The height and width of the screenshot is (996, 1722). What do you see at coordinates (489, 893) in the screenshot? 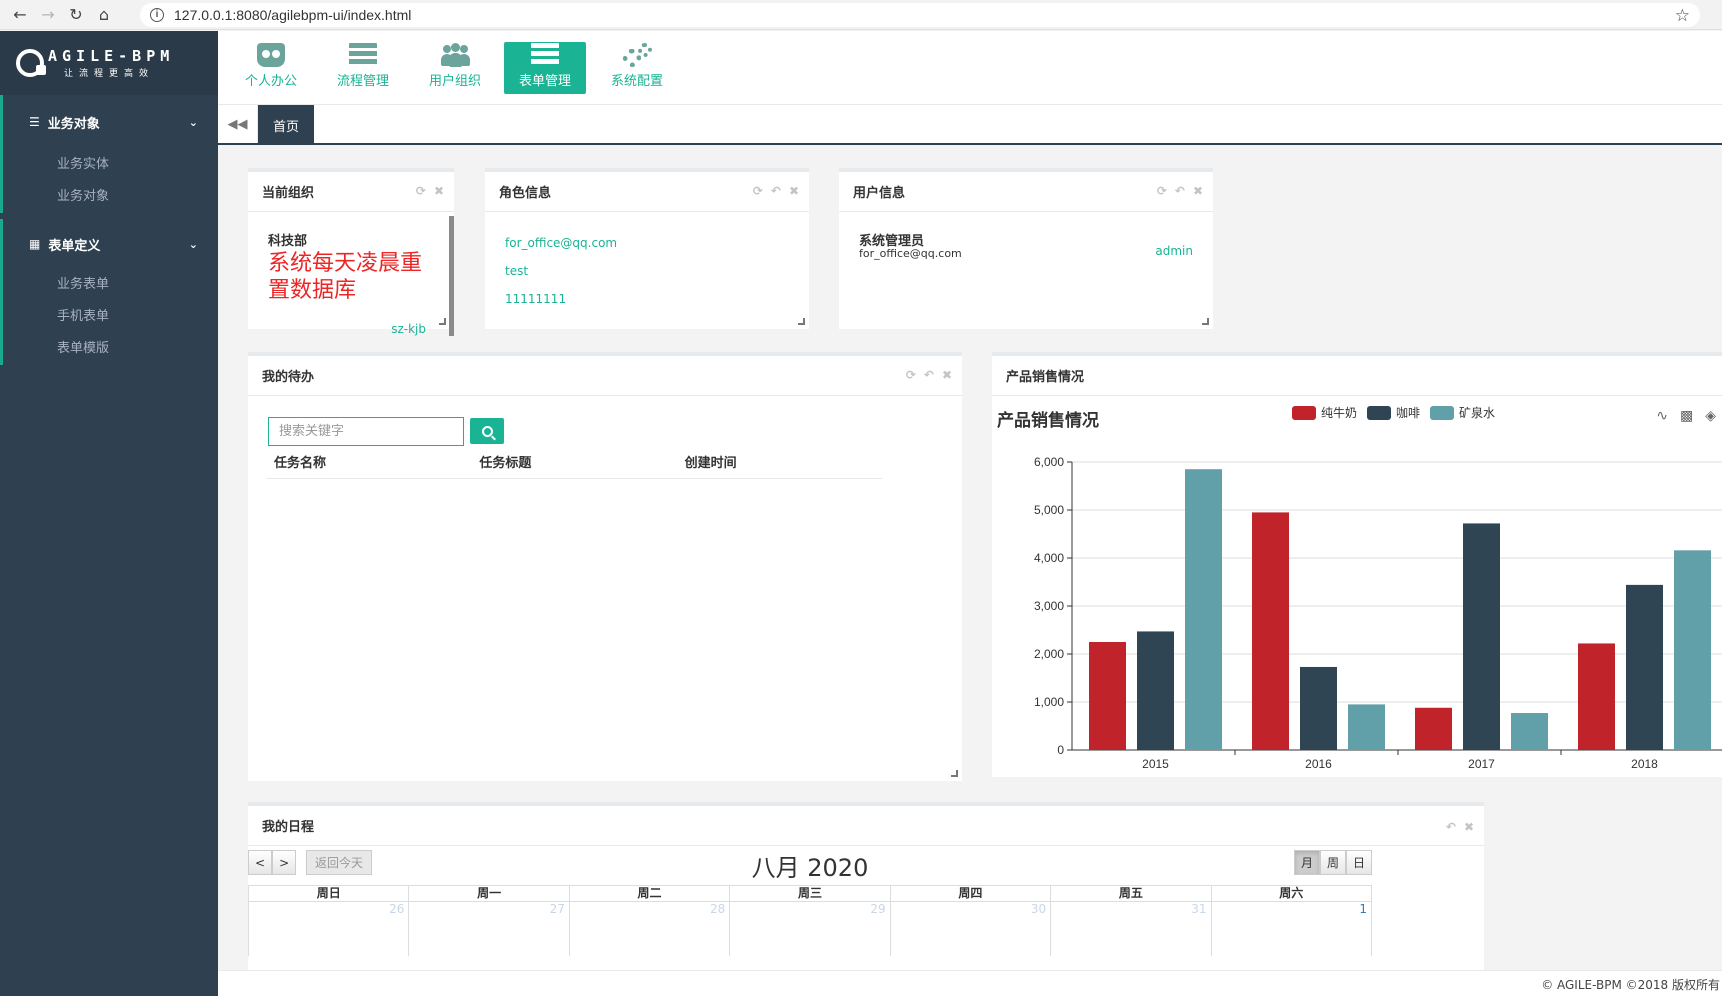
I see `weekday-mon: 周一` at bounding box center [489, 893].